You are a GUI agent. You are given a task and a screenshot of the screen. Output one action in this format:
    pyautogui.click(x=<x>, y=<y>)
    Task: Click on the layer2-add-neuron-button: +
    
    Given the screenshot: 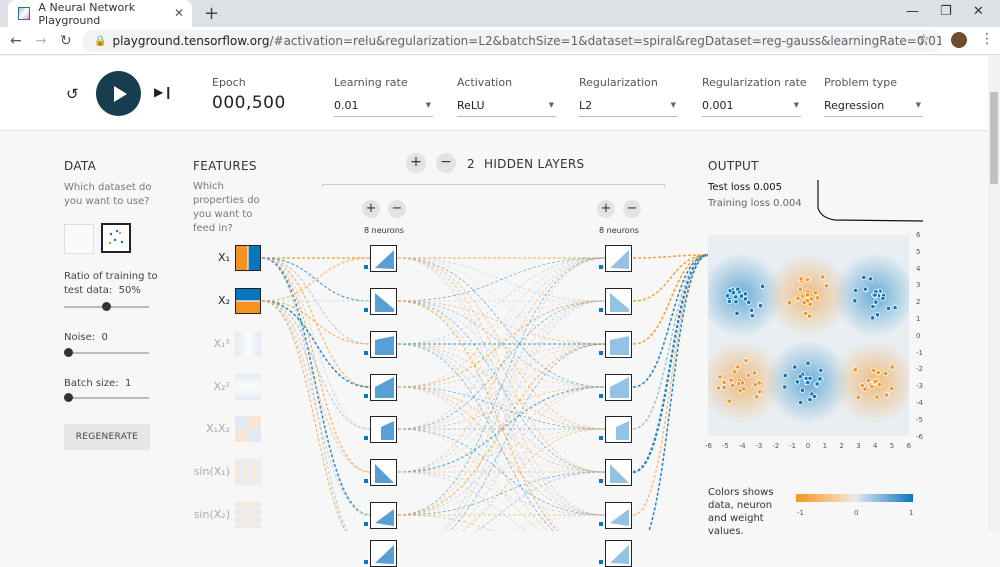 What is the action you would take?
    pyautogui.click(x=606, y=209)
    